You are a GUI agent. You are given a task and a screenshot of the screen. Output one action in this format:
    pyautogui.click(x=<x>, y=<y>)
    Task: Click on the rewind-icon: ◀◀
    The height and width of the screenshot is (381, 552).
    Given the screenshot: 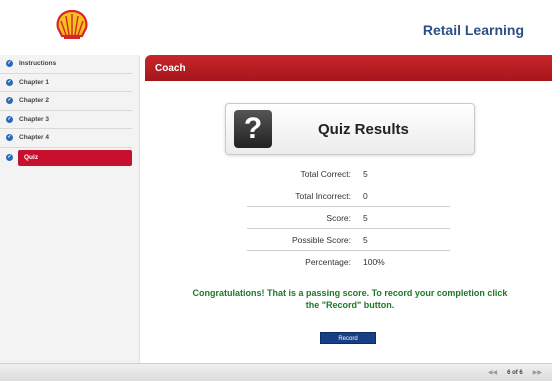 What is the action you would take?
    pyautogui.click(x=492, y=372)
    